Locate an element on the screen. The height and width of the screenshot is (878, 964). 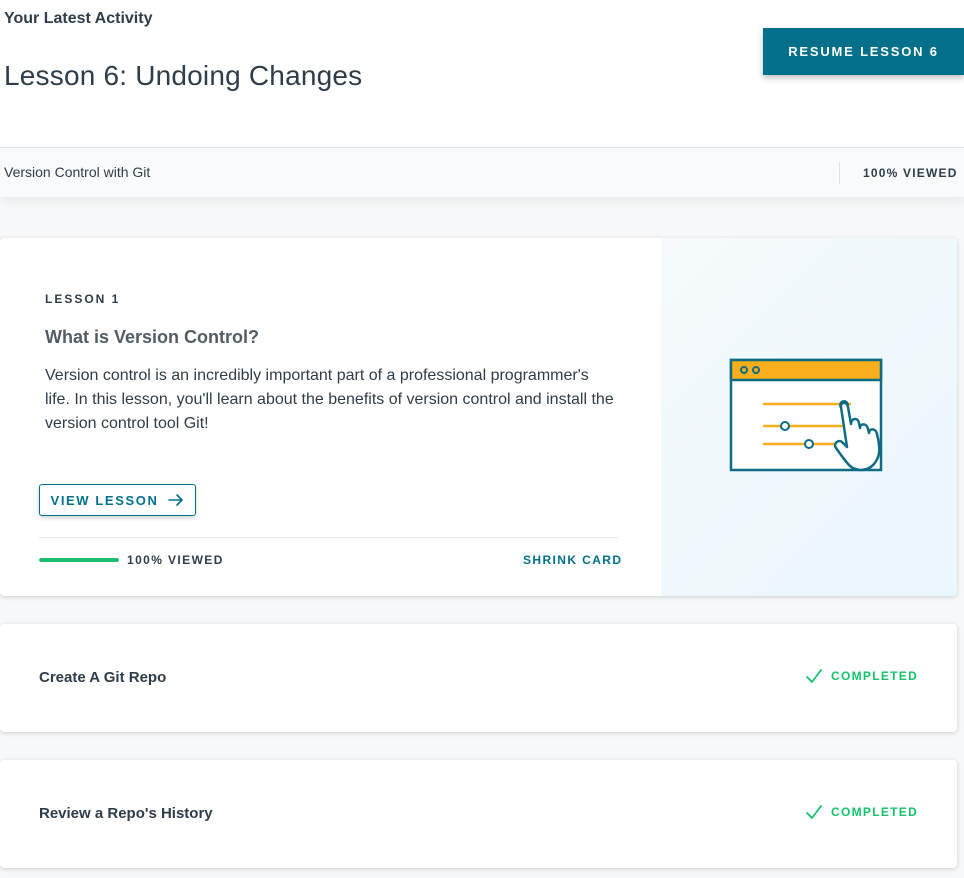
lesson-title: Create A Git Repo is located at coordinates (103, 677).